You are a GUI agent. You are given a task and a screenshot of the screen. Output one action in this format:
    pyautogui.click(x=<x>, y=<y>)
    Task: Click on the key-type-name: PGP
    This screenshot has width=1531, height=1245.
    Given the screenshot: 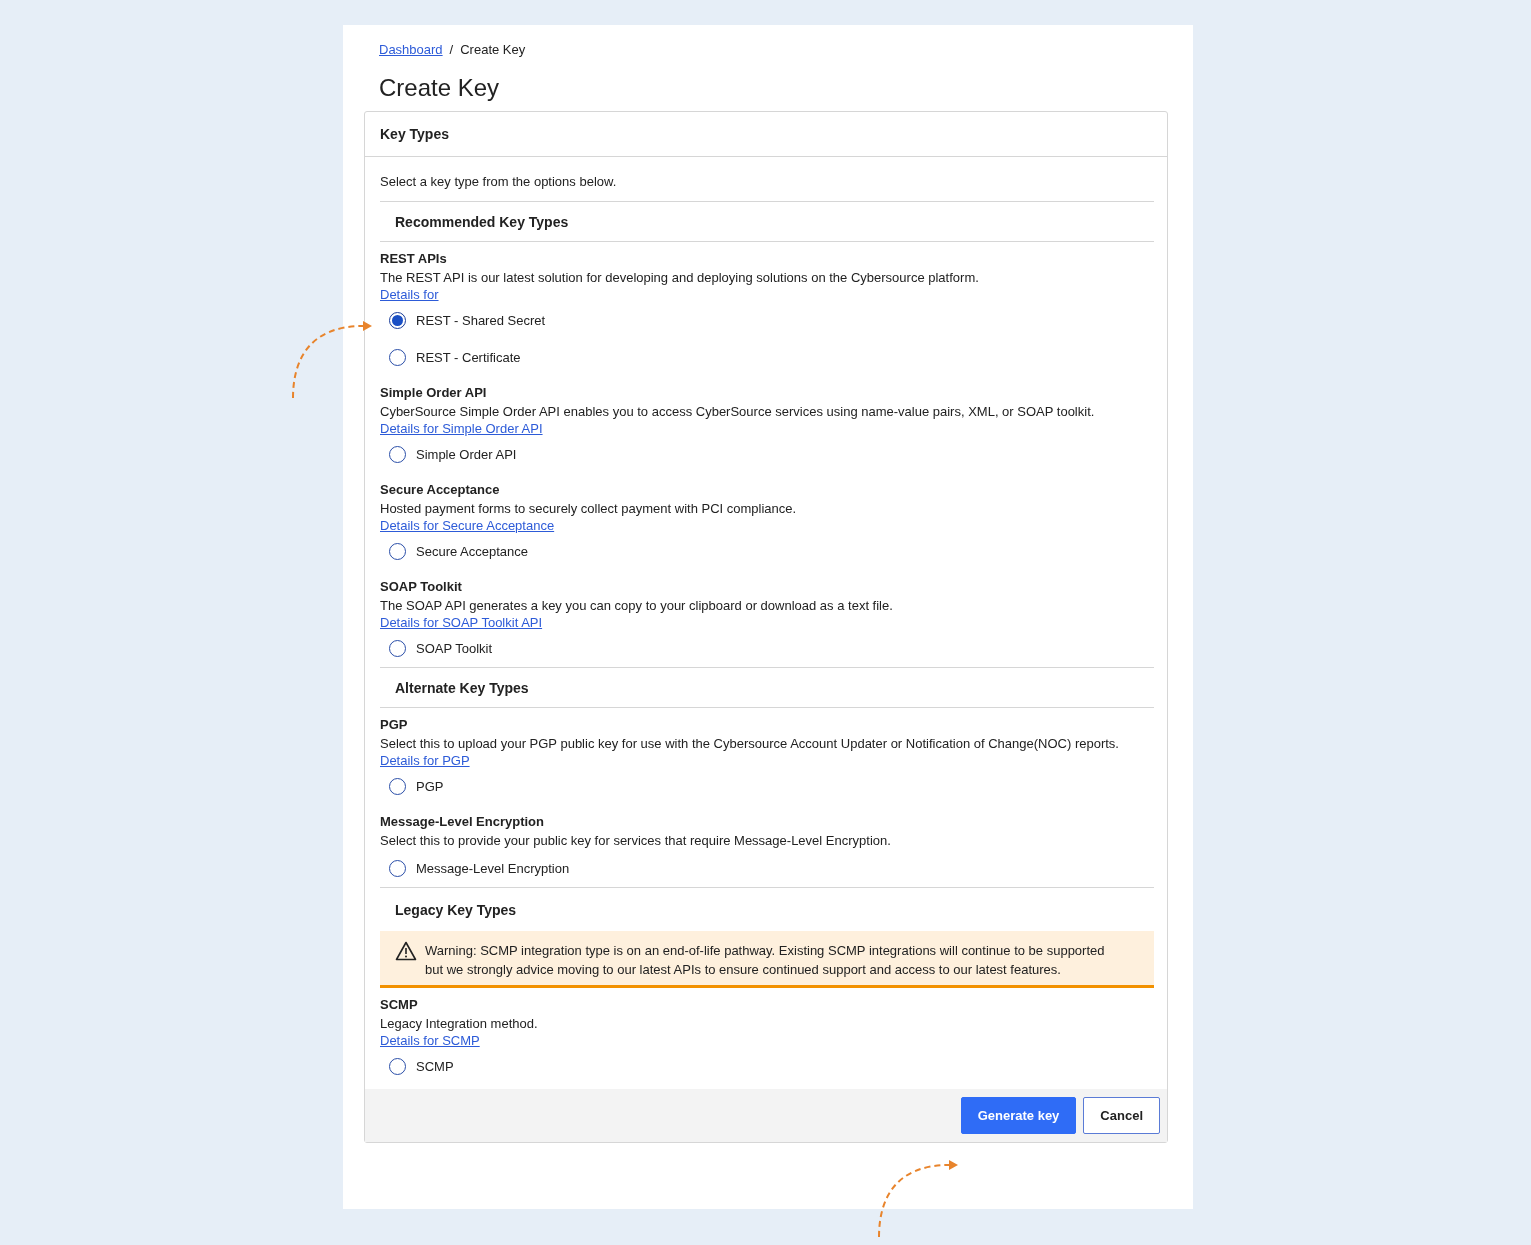 What is the action you would take?
    pyautogui.click(x=394, y=725)
    